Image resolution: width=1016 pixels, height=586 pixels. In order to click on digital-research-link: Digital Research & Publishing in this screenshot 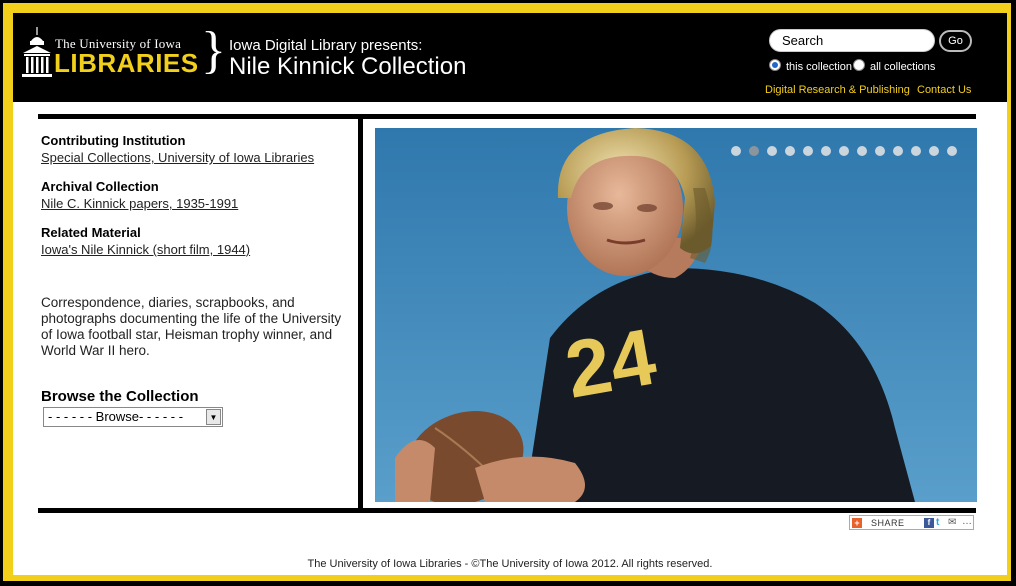, I will do `click(837, 90)`.